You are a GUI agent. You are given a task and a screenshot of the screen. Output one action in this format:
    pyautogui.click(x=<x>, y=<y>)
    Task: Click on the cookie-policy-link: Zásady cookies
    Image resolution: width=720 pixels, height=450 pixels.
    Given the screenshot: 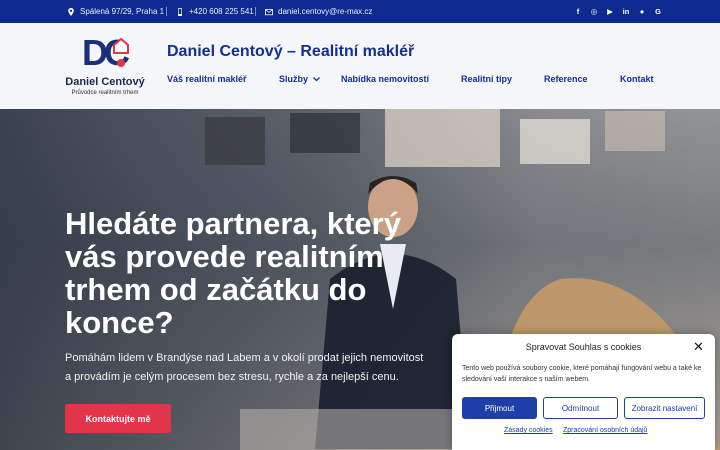 What is the action you would take?
    pyautogui.click(x=528, y=430)
    